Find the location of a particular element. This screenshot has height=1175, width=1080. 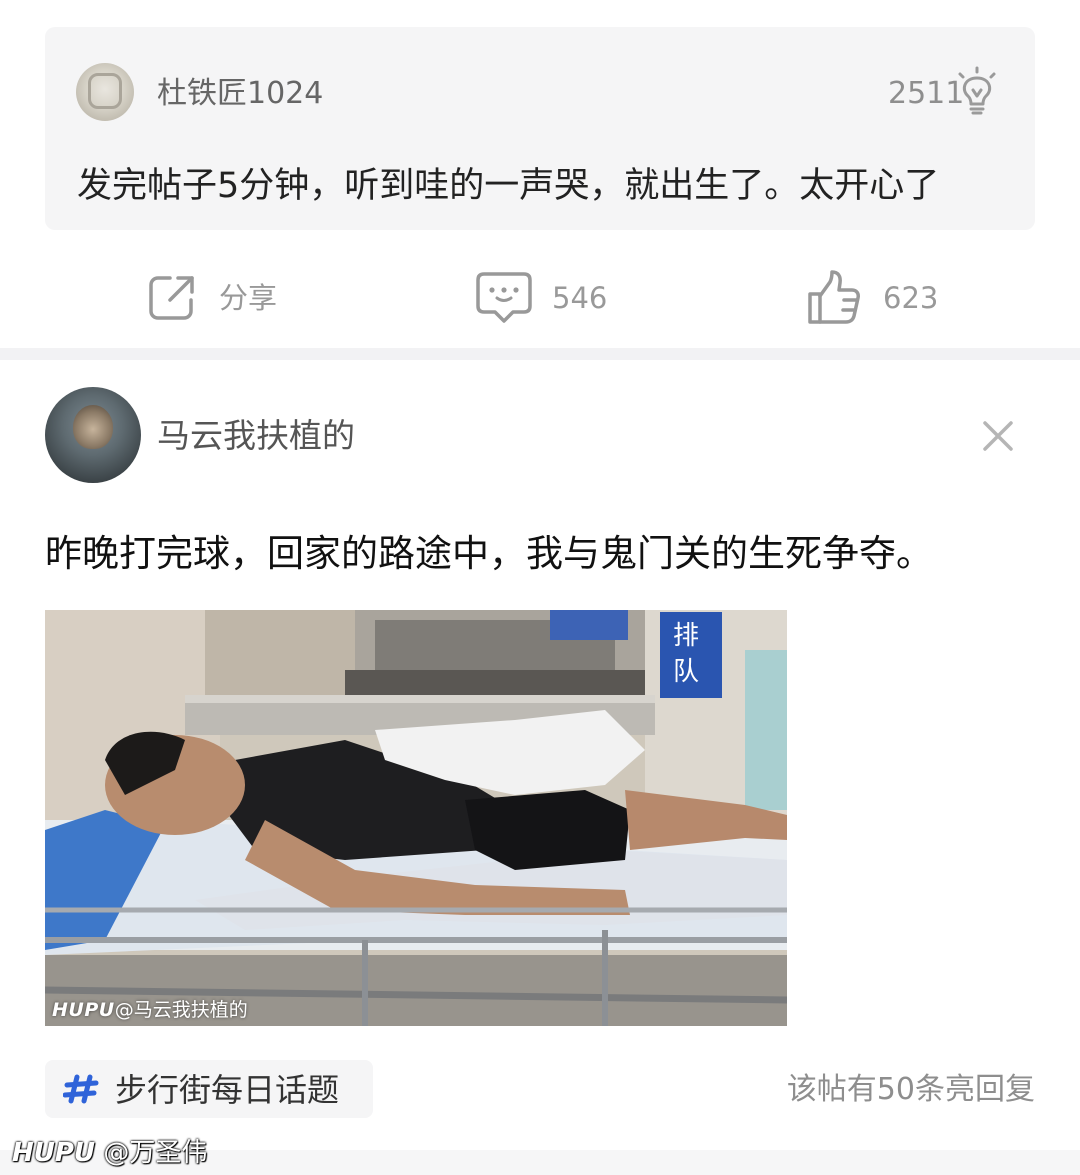

post-author-name: 马云我扶植的 is located at coordinates (256, 436).